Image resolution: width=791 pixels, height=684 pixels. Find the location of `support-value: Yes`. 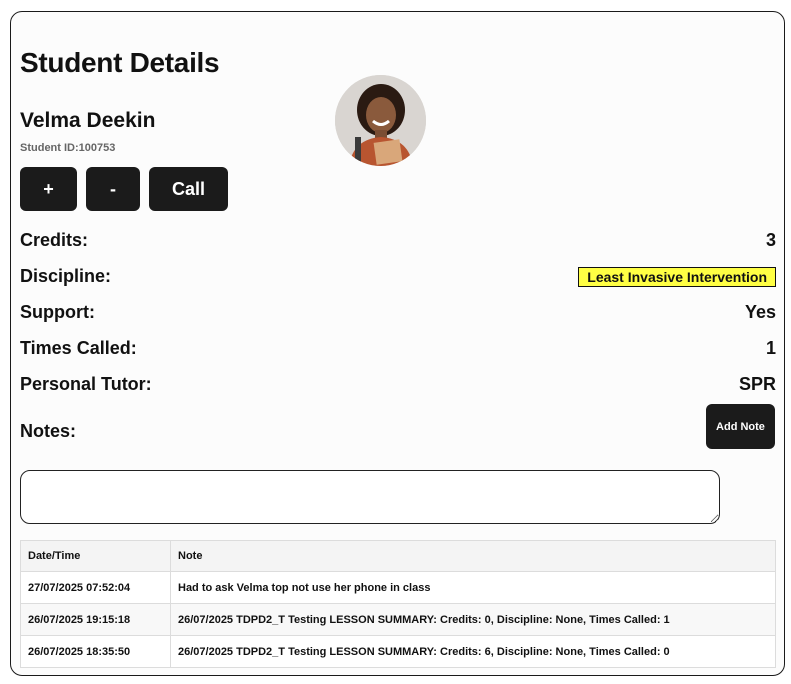

support-value: Yes is located at coordinates (760, 312).